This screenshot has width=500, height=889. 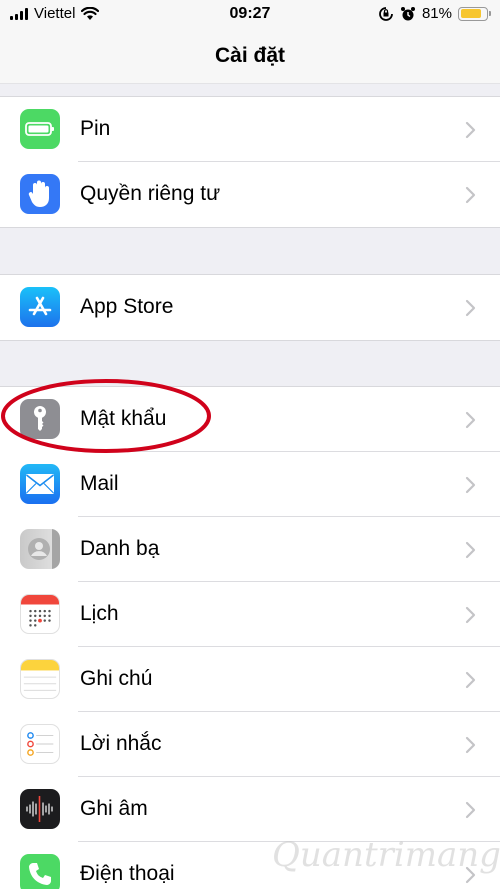 What do you see at coordinates (114, 808) in the screenshot?
I see `settings-row-label: Ghi âm` at bounding box center [114, 808].